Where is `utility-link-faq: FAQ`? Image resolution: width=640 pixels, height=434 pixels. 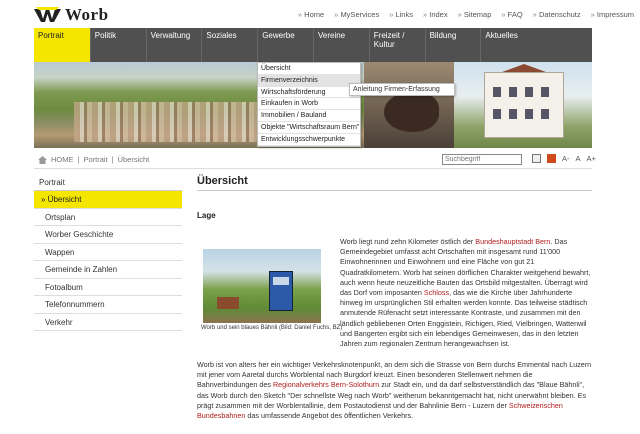 utility-link-faq: FAQ is located at coordinates (512, 14).